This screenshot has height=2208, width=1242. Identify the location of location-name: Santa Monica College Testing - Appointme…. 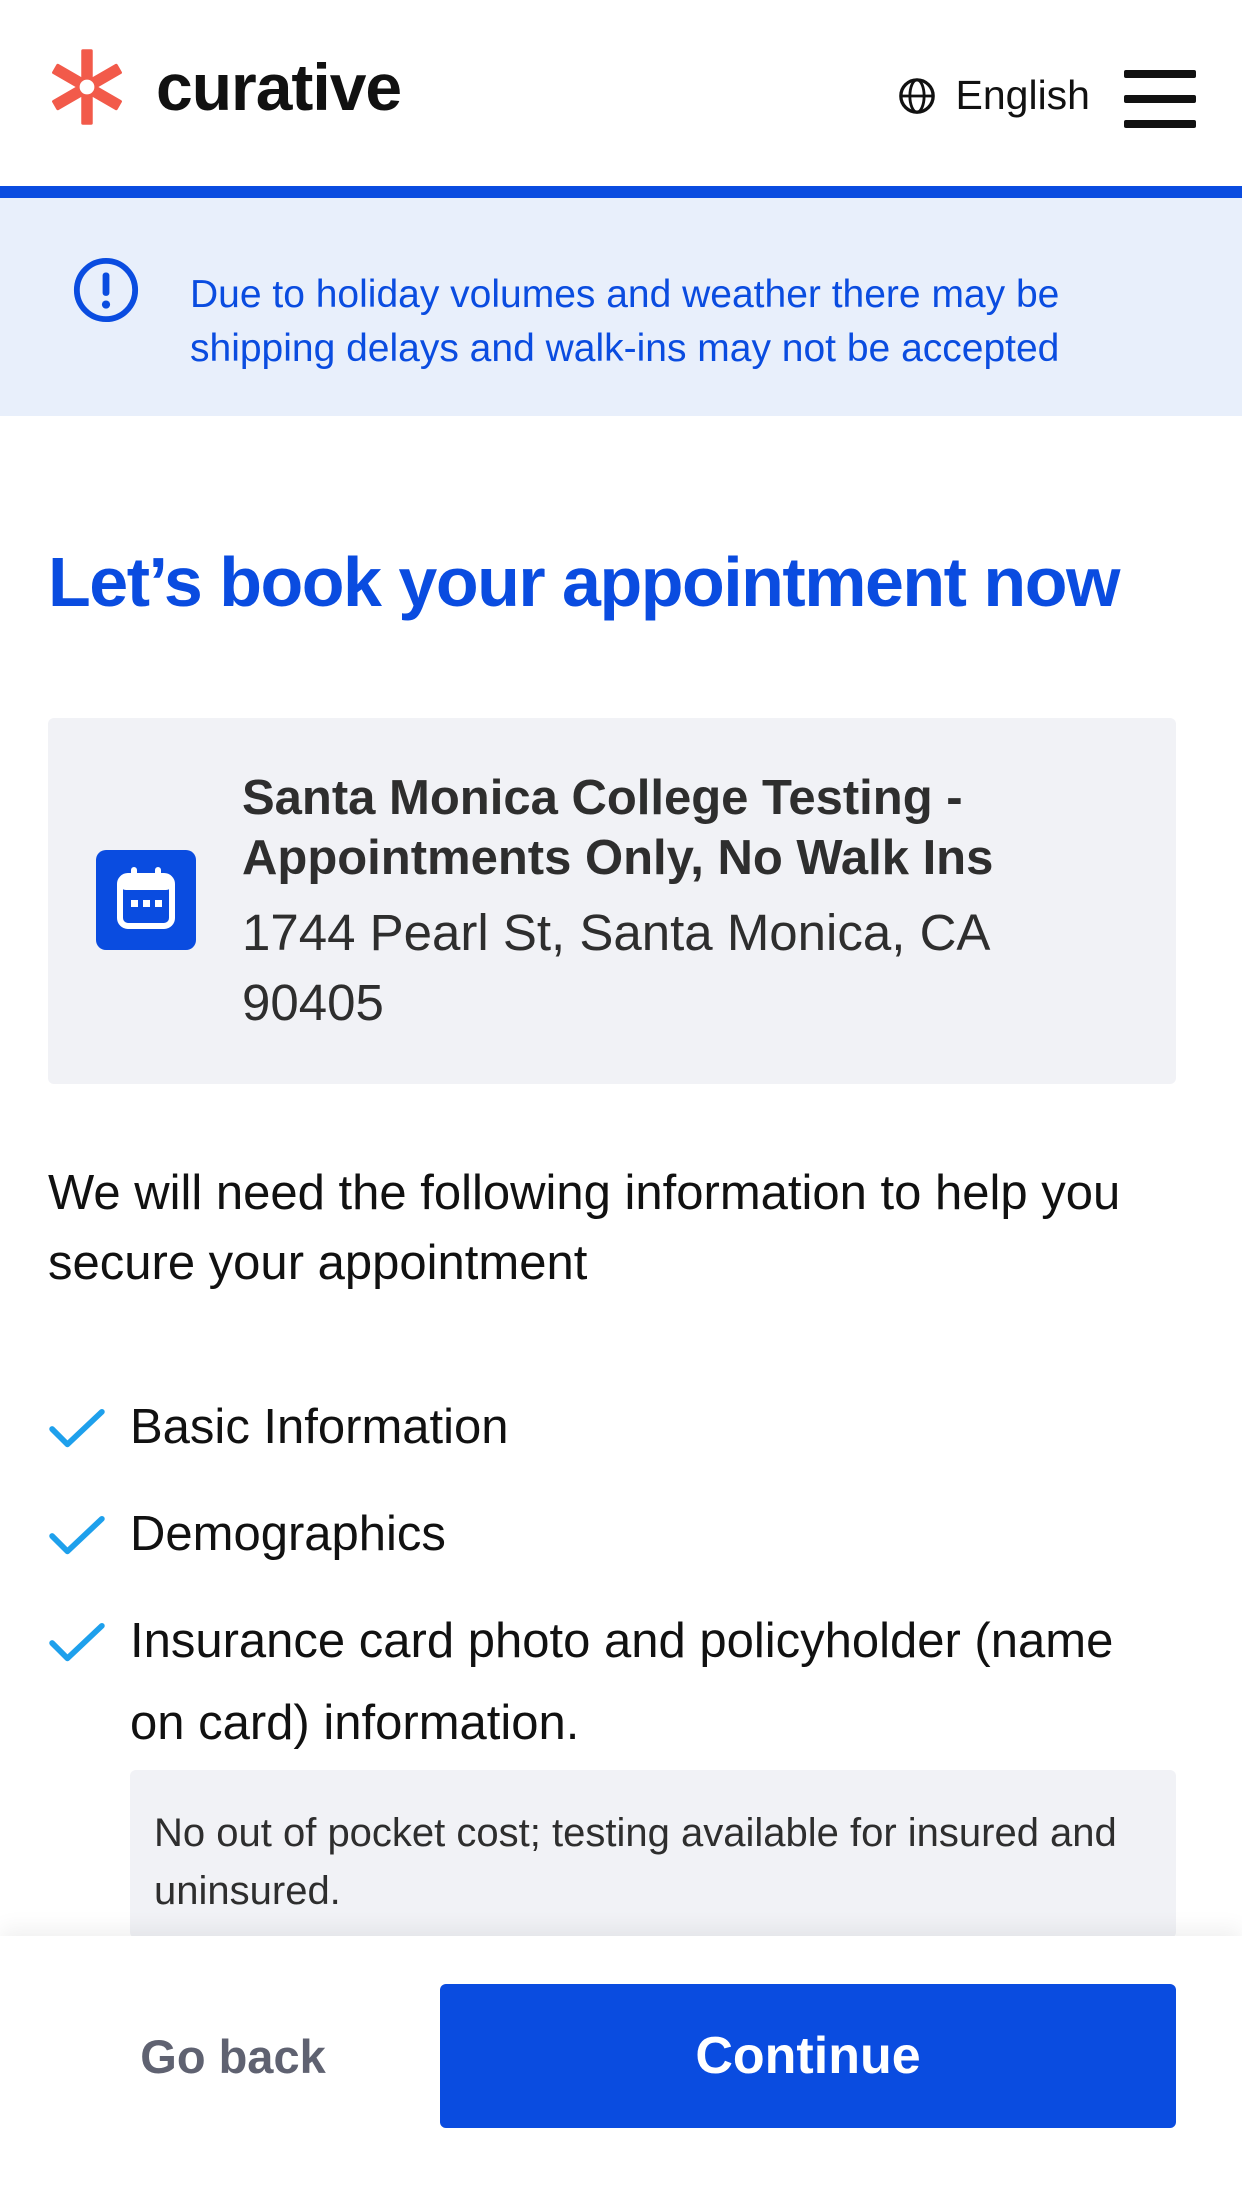
(618, 828).